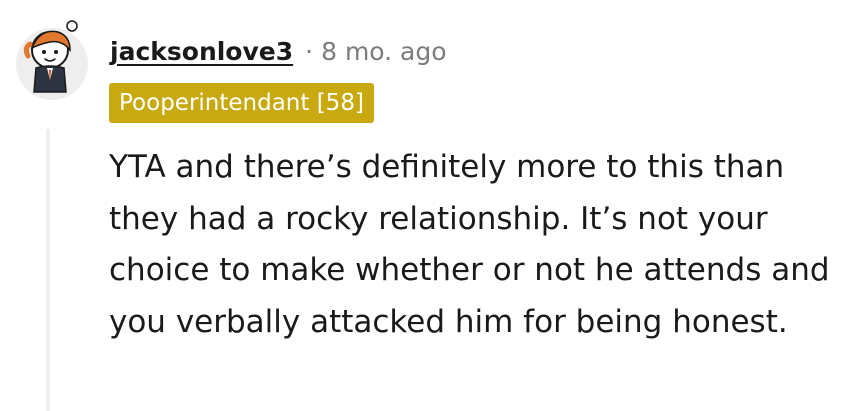  What do you see at coordinates (241, 103) in the screenshot?
I see `user-flair: Pooperintendant [58]` at bounding box center [241, 103].